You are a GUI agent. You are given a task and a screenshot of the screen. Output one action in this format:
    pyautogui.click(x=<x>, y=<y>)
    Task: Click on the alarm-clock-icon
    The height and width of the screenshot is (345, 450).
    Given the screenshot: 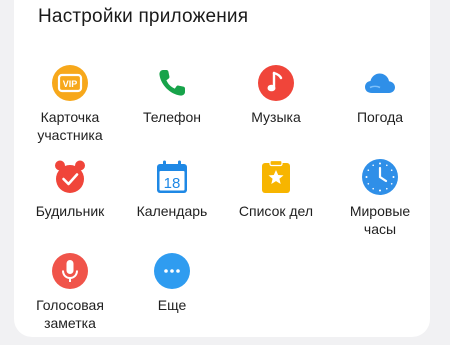 What is the action you would take?
    pyautogui.click(x=70, y=177)
    